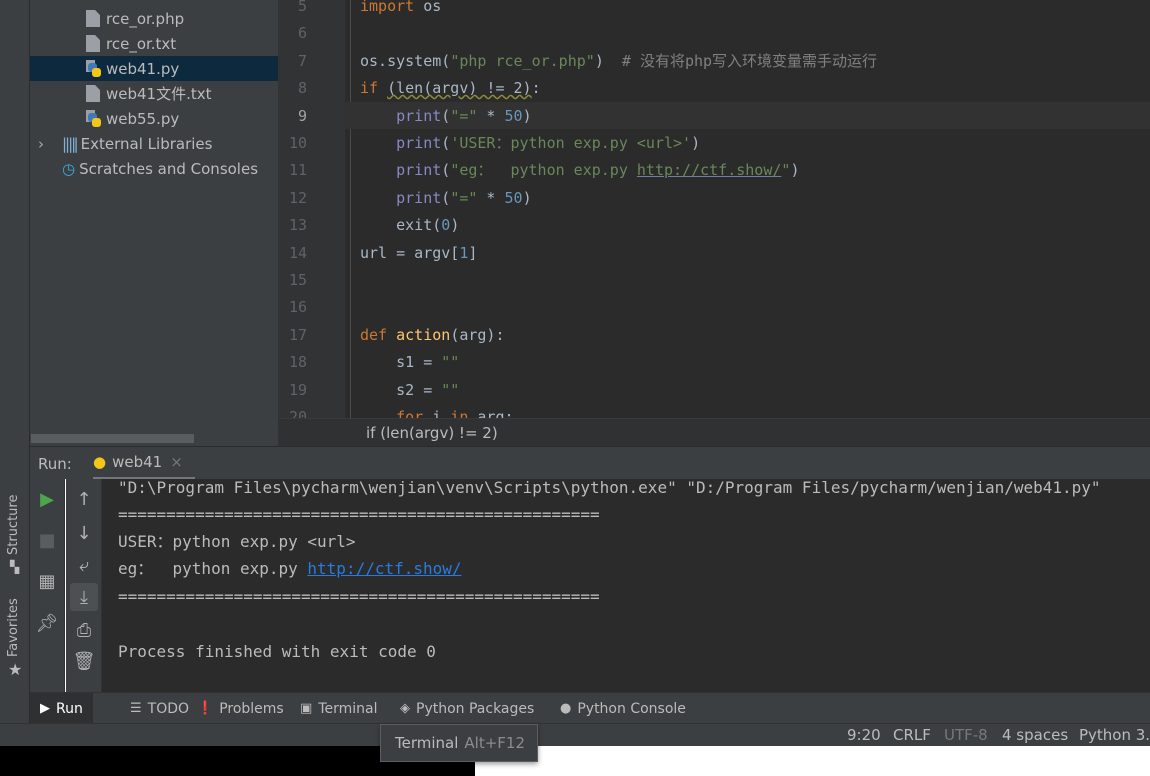 The height and width of the screenshot is (776, 1150). What do you see at coordinates (423, 334) in the screenshot?
I see `code-token: action` at bounding box center [423, 334].